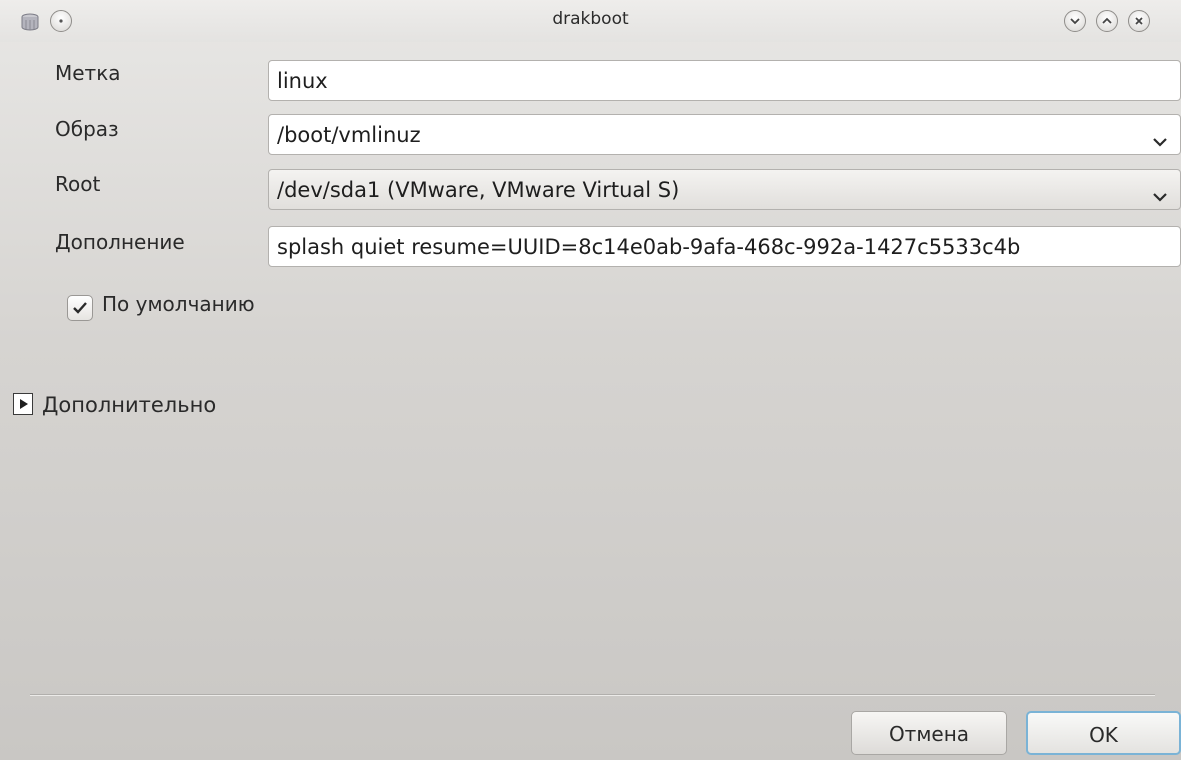 This screenshot has width=1181, height=760. Describe the element at coordinates (88, 73) in the screenshot. I see `label-field-label: Метка` at that location.